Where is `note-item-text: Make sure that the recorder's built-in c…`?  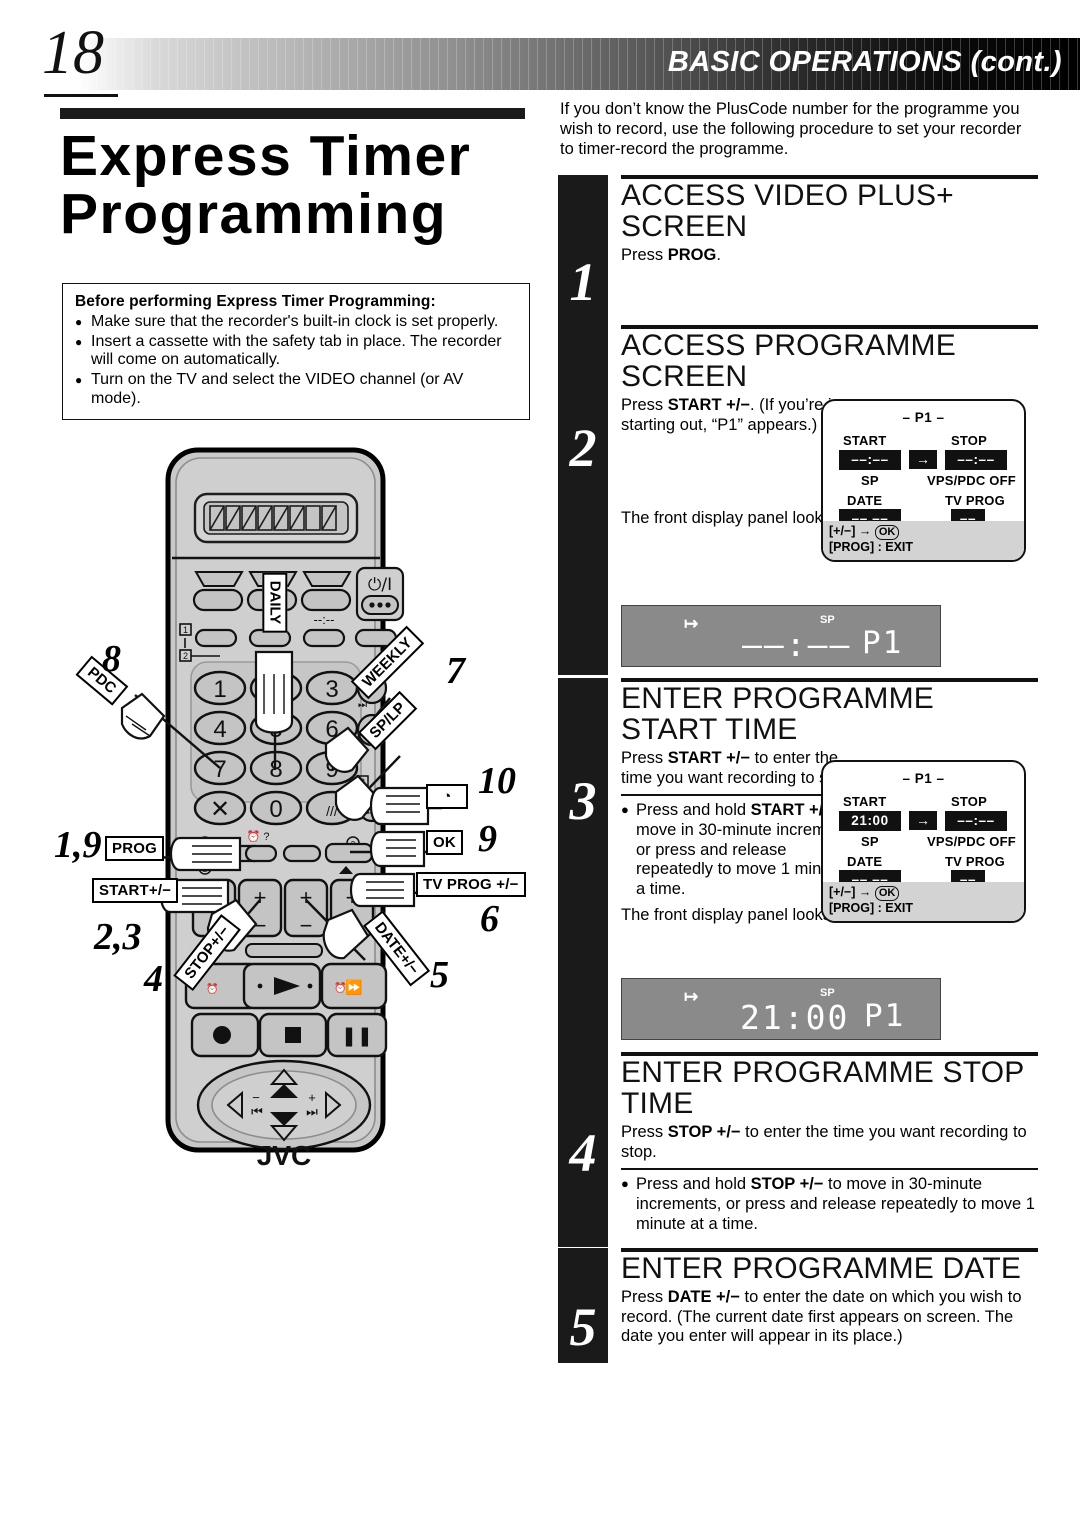 note-item-text: Make sure that the recorder's built-in c… is located at coordinates (295, 321).